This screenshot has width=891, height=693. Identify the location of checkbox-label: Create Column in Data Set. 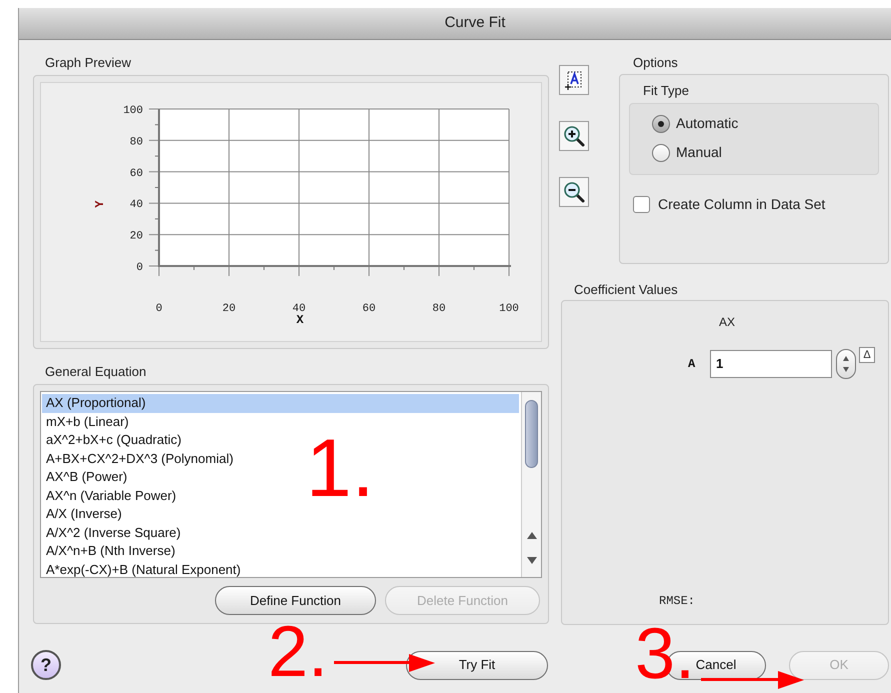
(742, 204).